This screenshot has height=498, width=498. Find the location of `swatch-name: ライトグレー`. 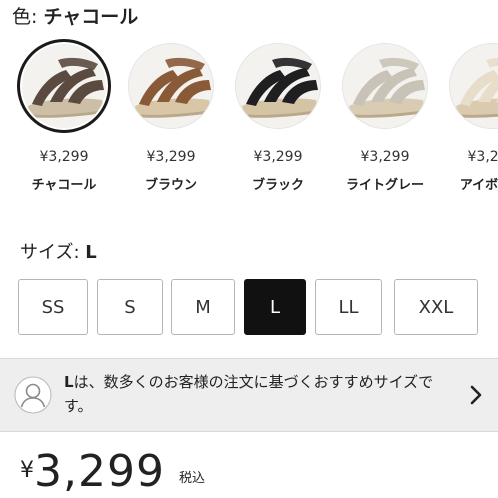

swatch-name: ライトグレー is located at coordinates (384, 185).